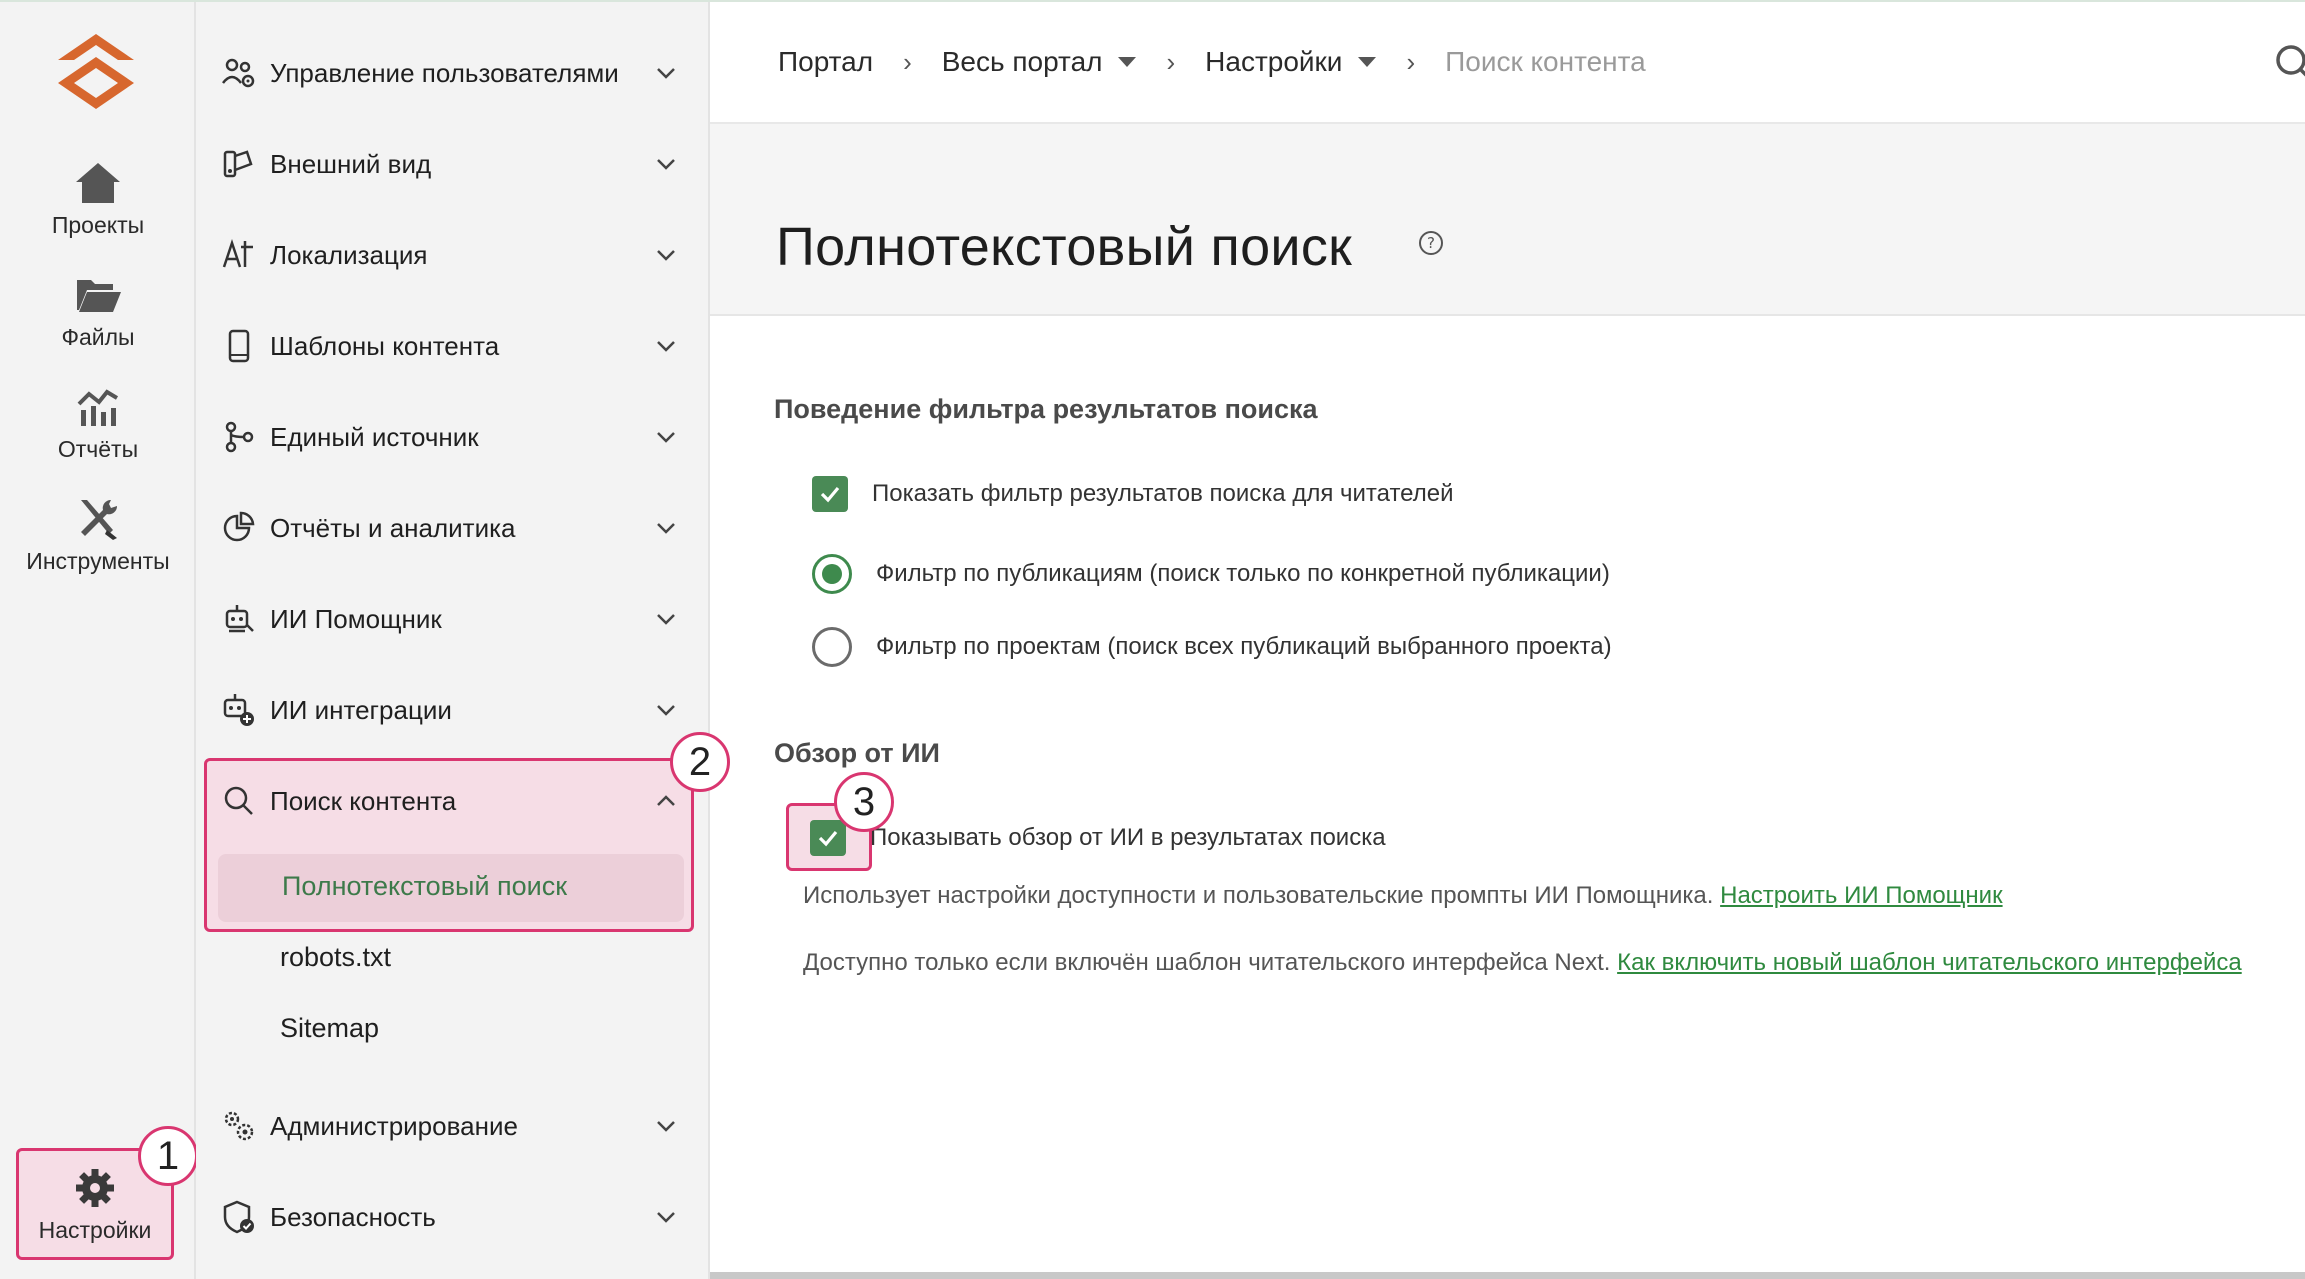 The image size is (2305, 1279). I want to click on nav-sub-sitemap: Sitemap, so click(329, 1028).